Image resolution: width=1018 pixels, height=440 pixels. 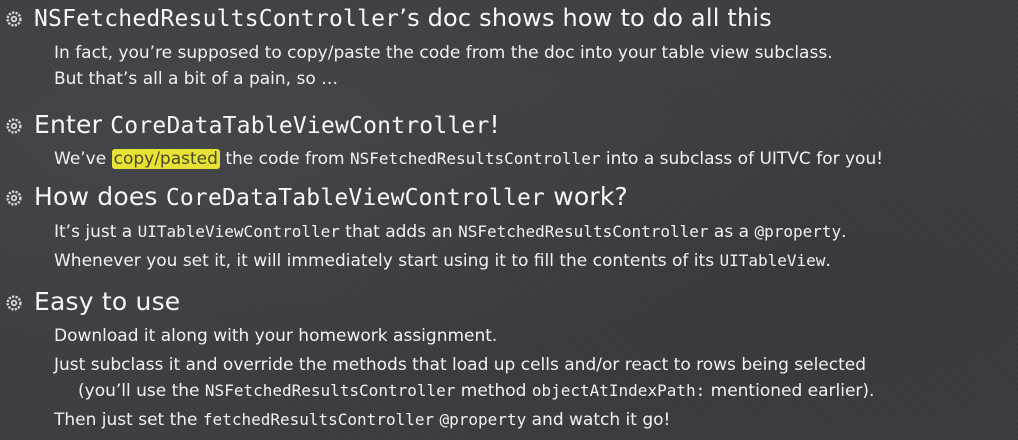 What do you see at coordinates (72, 124) in the screenshot?
I see `heading-text: Enter` at bounding box center [72, 124].